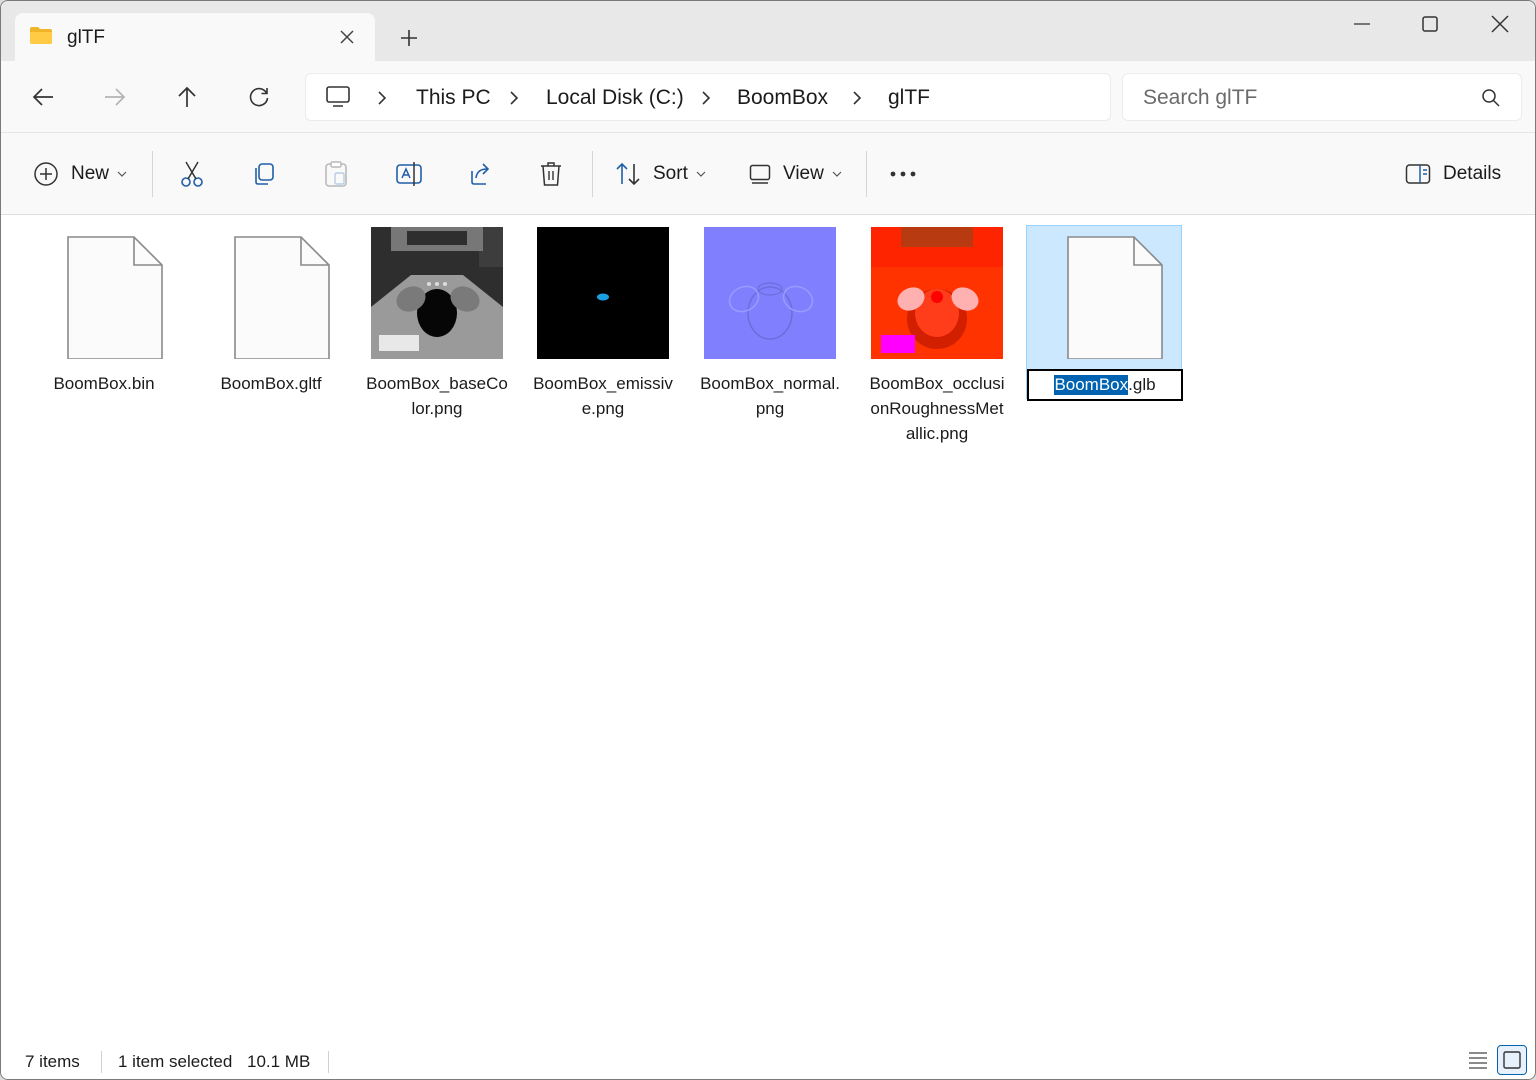  I want to click on close-tab-button, so click(347, 37).